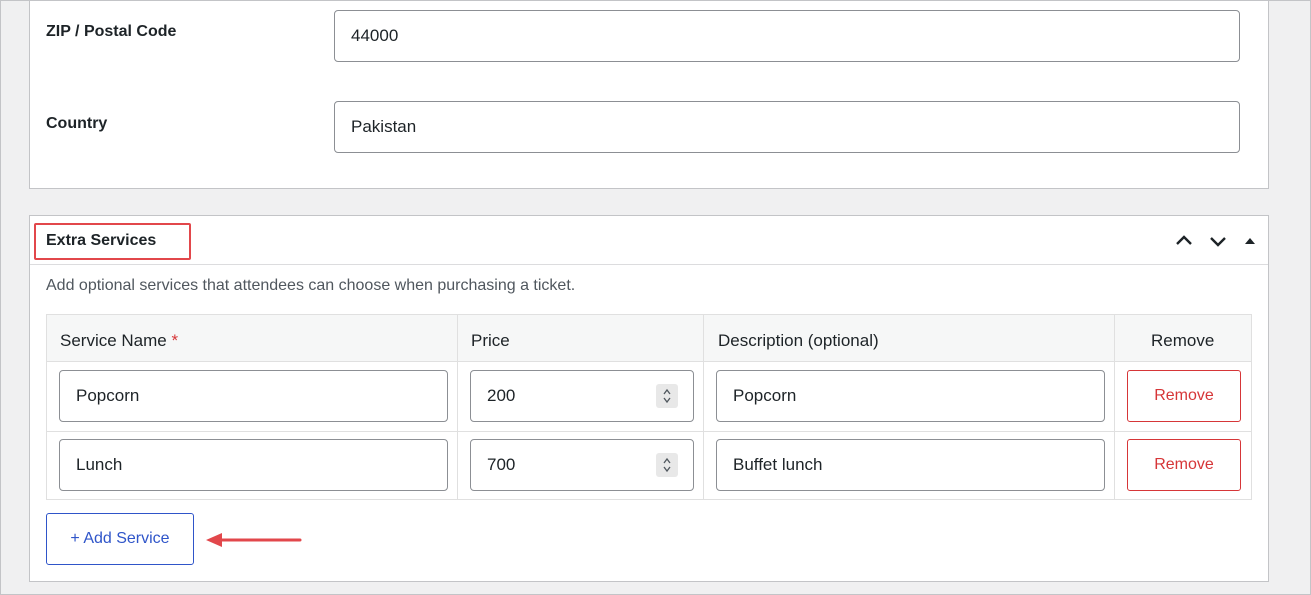 This screenshot has height=595, width=1311. Describe the element at coordinates (253, 396) in the screenshot. I see `service-name-input: Popcorn` at that location.